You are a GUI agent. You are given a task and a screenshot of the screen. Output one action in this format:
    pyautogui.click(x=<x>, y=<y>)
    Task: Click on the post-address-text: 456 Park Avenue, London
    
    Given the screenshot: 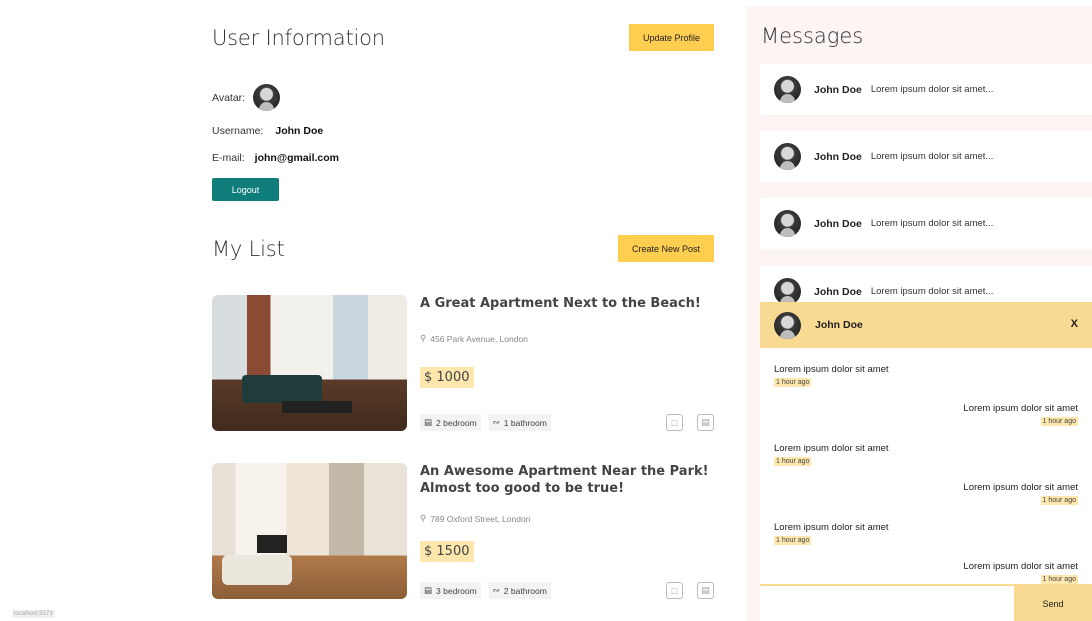 What is the action you would take?
    pyautogui.click(x=479, y=338)
    